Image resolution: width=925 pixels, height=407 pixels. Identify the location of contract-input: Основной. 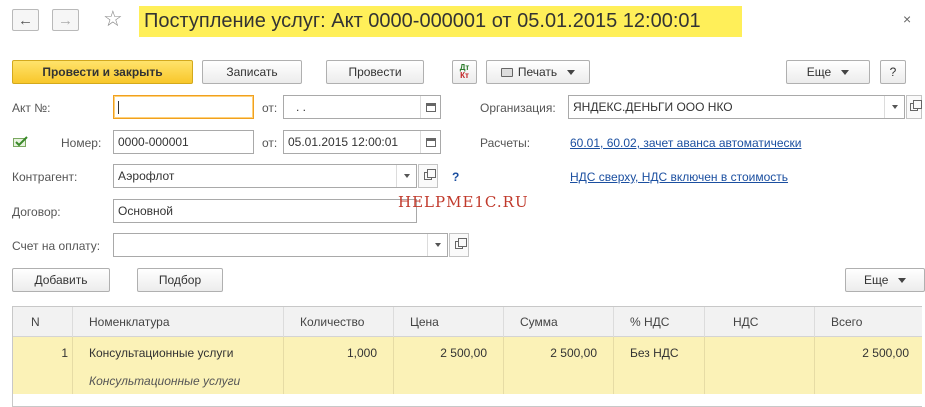
(265, 211).